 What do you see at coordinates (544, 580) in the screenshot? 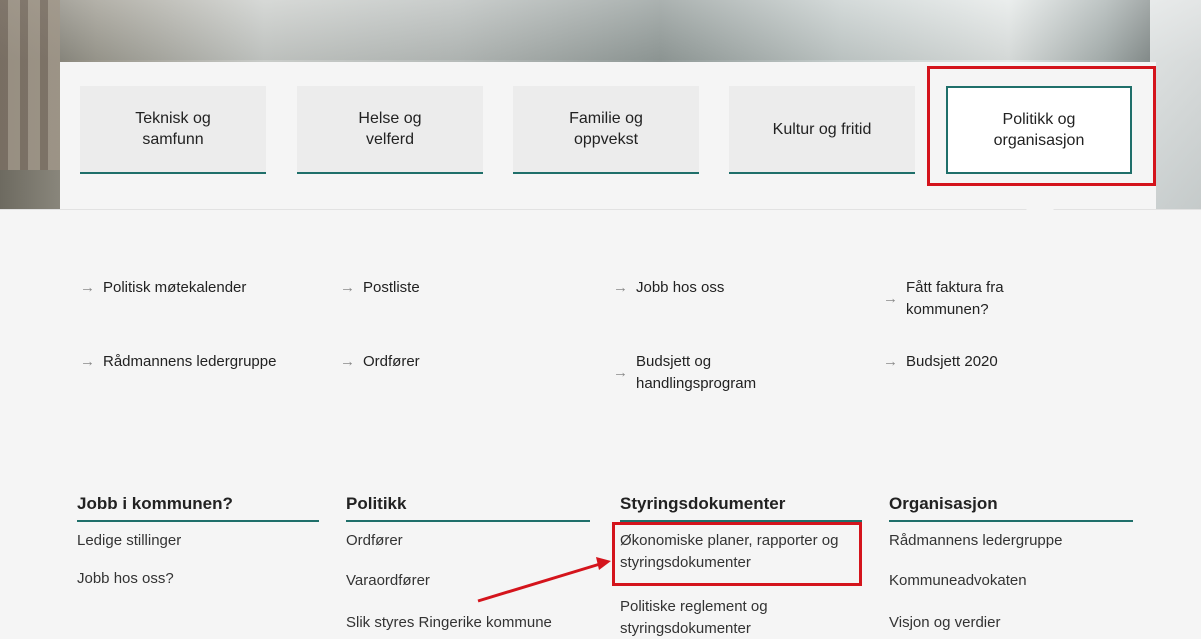
I see `annotation-arrow` at bounding box center [544, 580].